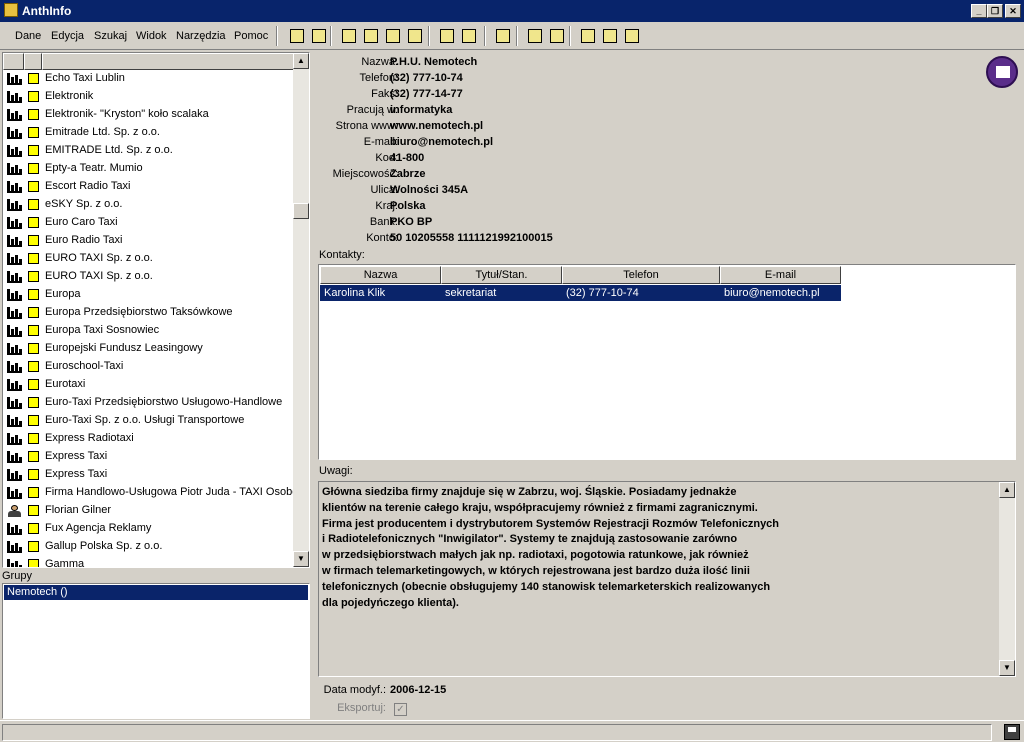  I want to click on close-button: ✕, so click(1013, 11).